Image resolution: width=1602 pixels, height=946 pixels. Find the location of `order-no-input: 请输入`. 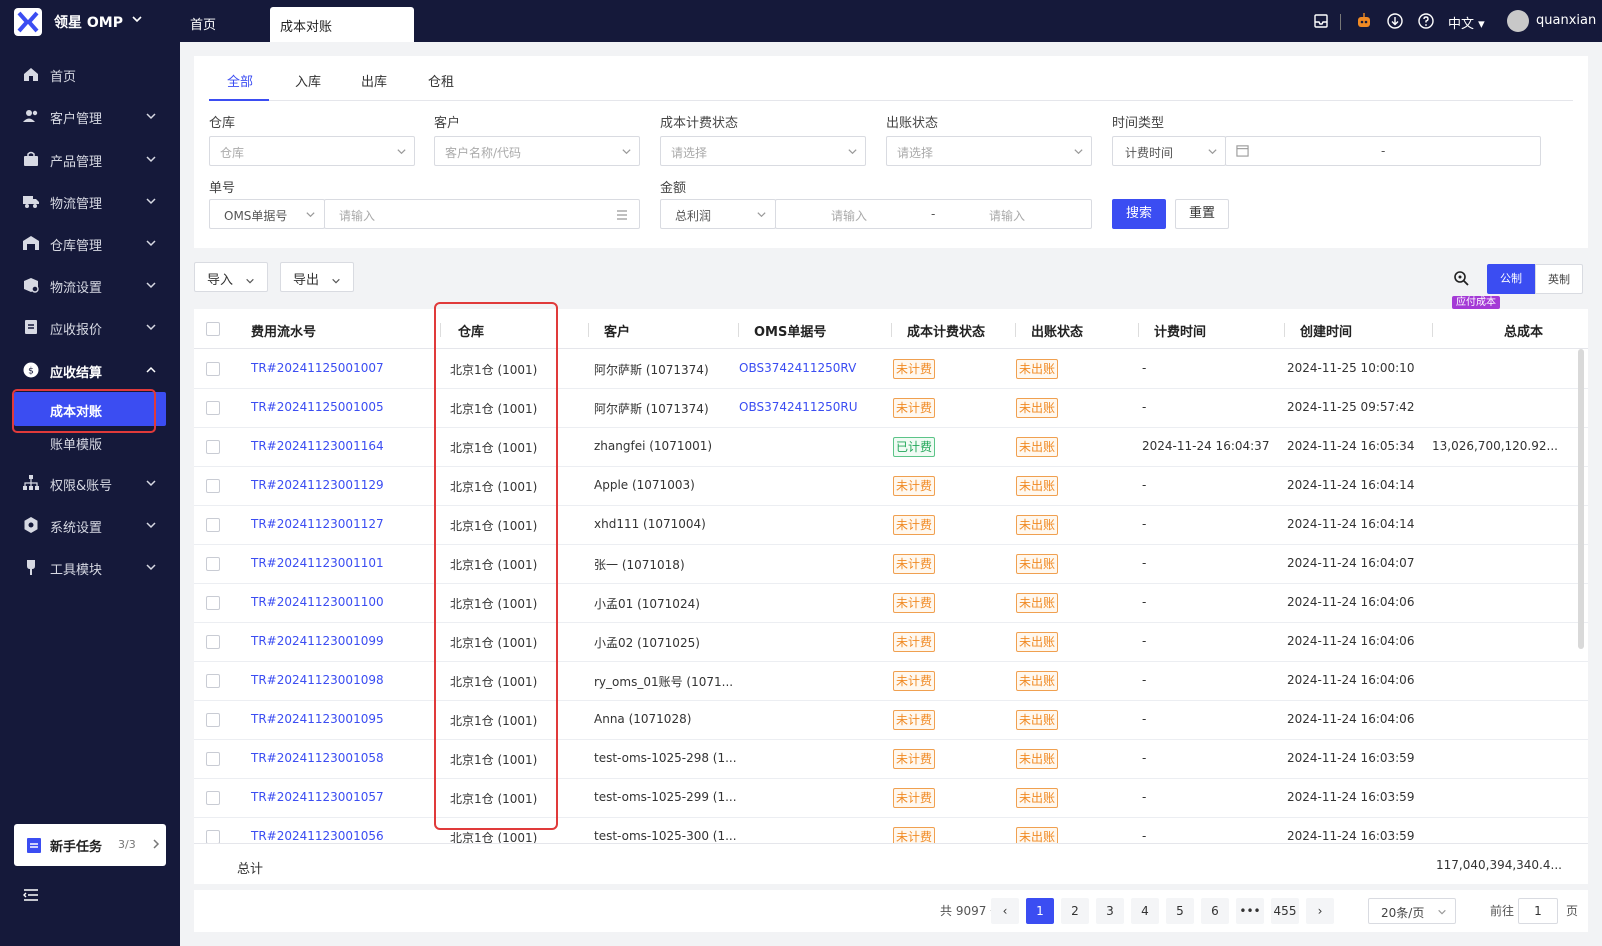

order-no-input: 请输入 is located at coordinates (482, 214).